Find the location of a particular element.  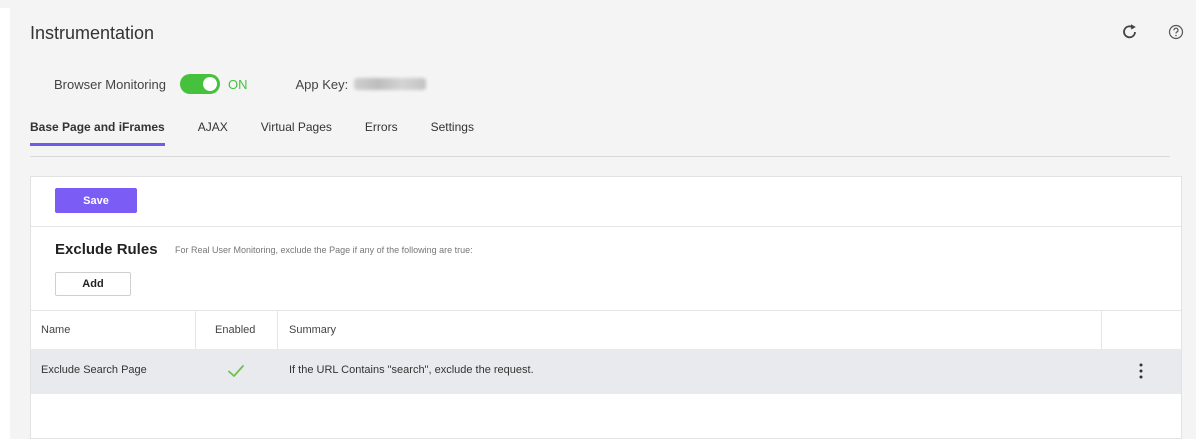

column-header-enabled: Enabled is located at coordinates (235, 330).